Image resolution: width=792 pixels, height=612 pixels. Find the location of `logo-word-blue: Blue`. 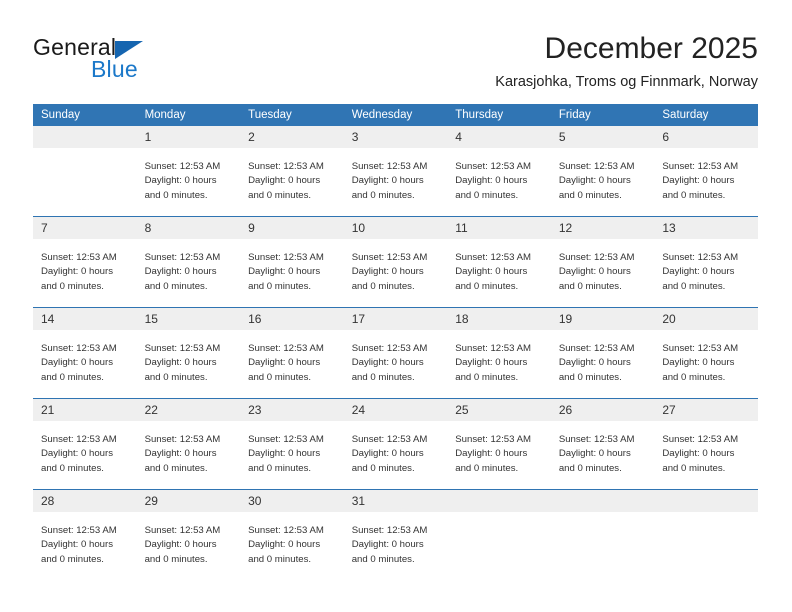

logo-word-blue: Blue is located at coordinates (114, 69).